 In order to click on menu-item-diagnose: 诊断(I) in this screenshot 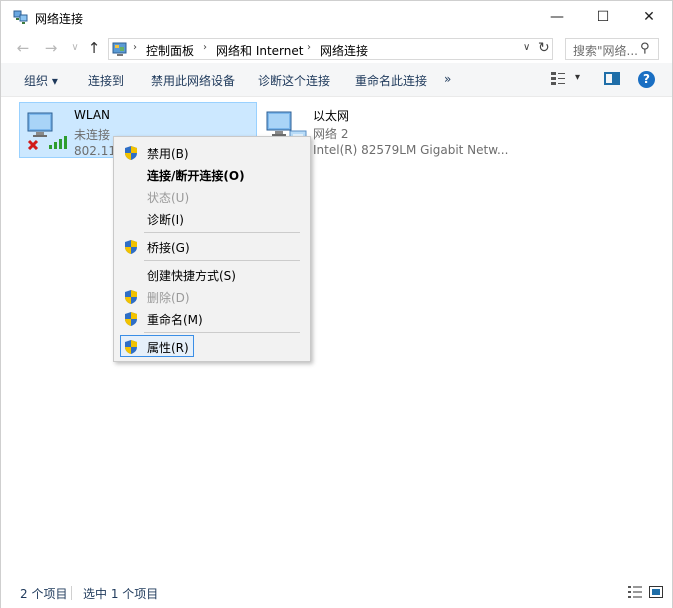, I will do `click(212, 218)`.